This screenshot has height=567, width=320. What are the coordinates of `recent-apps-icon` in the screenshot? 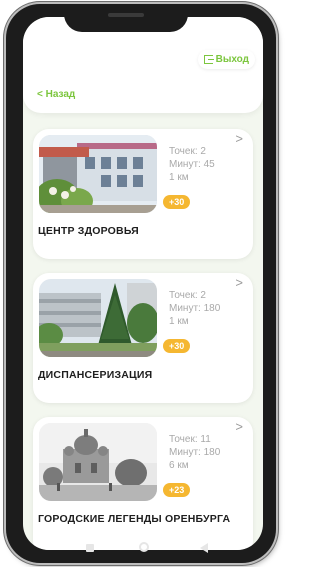 It's located at (90, 548).